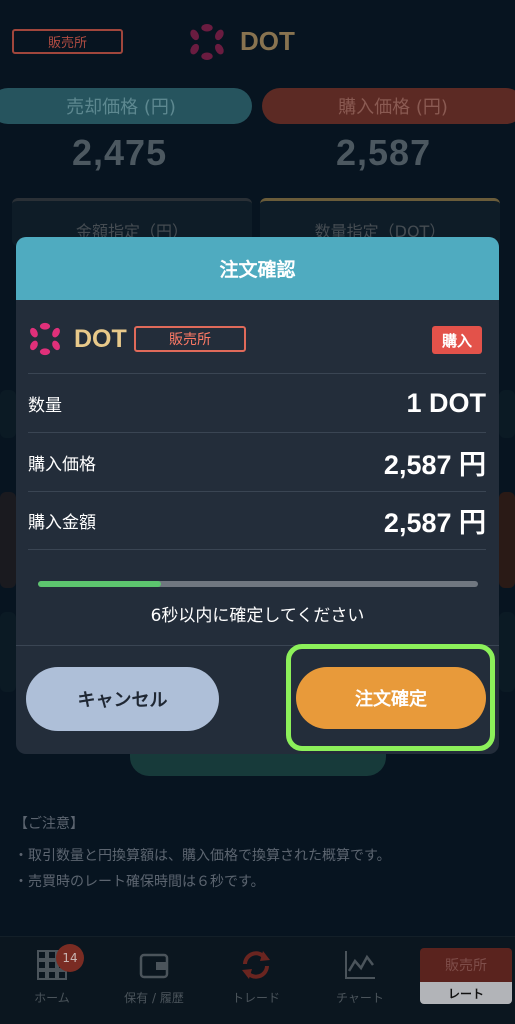 Image resolution: width=515 pixels, height=1024 pixels. I want to click on tab-trade: トレード, so click(256, 976).